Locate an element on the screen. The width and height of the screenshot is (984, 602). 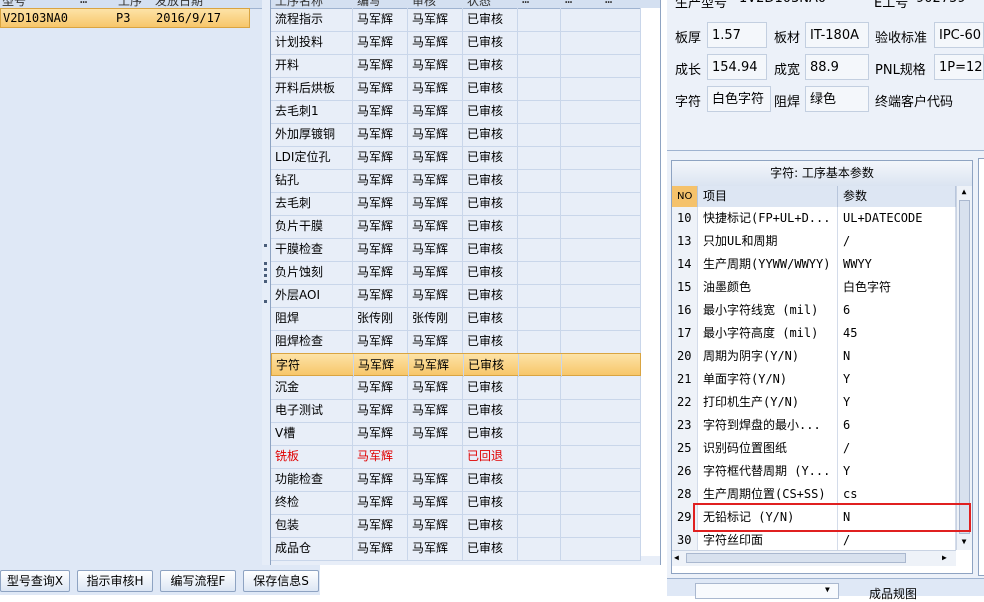
vertical-scrollbar: ▲ ▼ is located at coordinates (964, 368).